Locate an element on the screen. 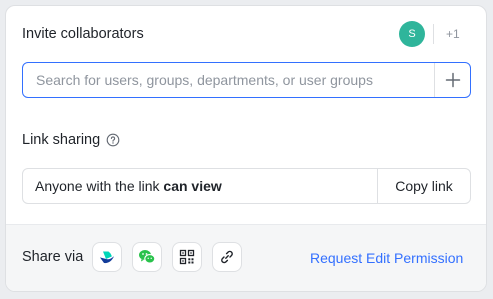  search-box is located at coordinates (246, 80).